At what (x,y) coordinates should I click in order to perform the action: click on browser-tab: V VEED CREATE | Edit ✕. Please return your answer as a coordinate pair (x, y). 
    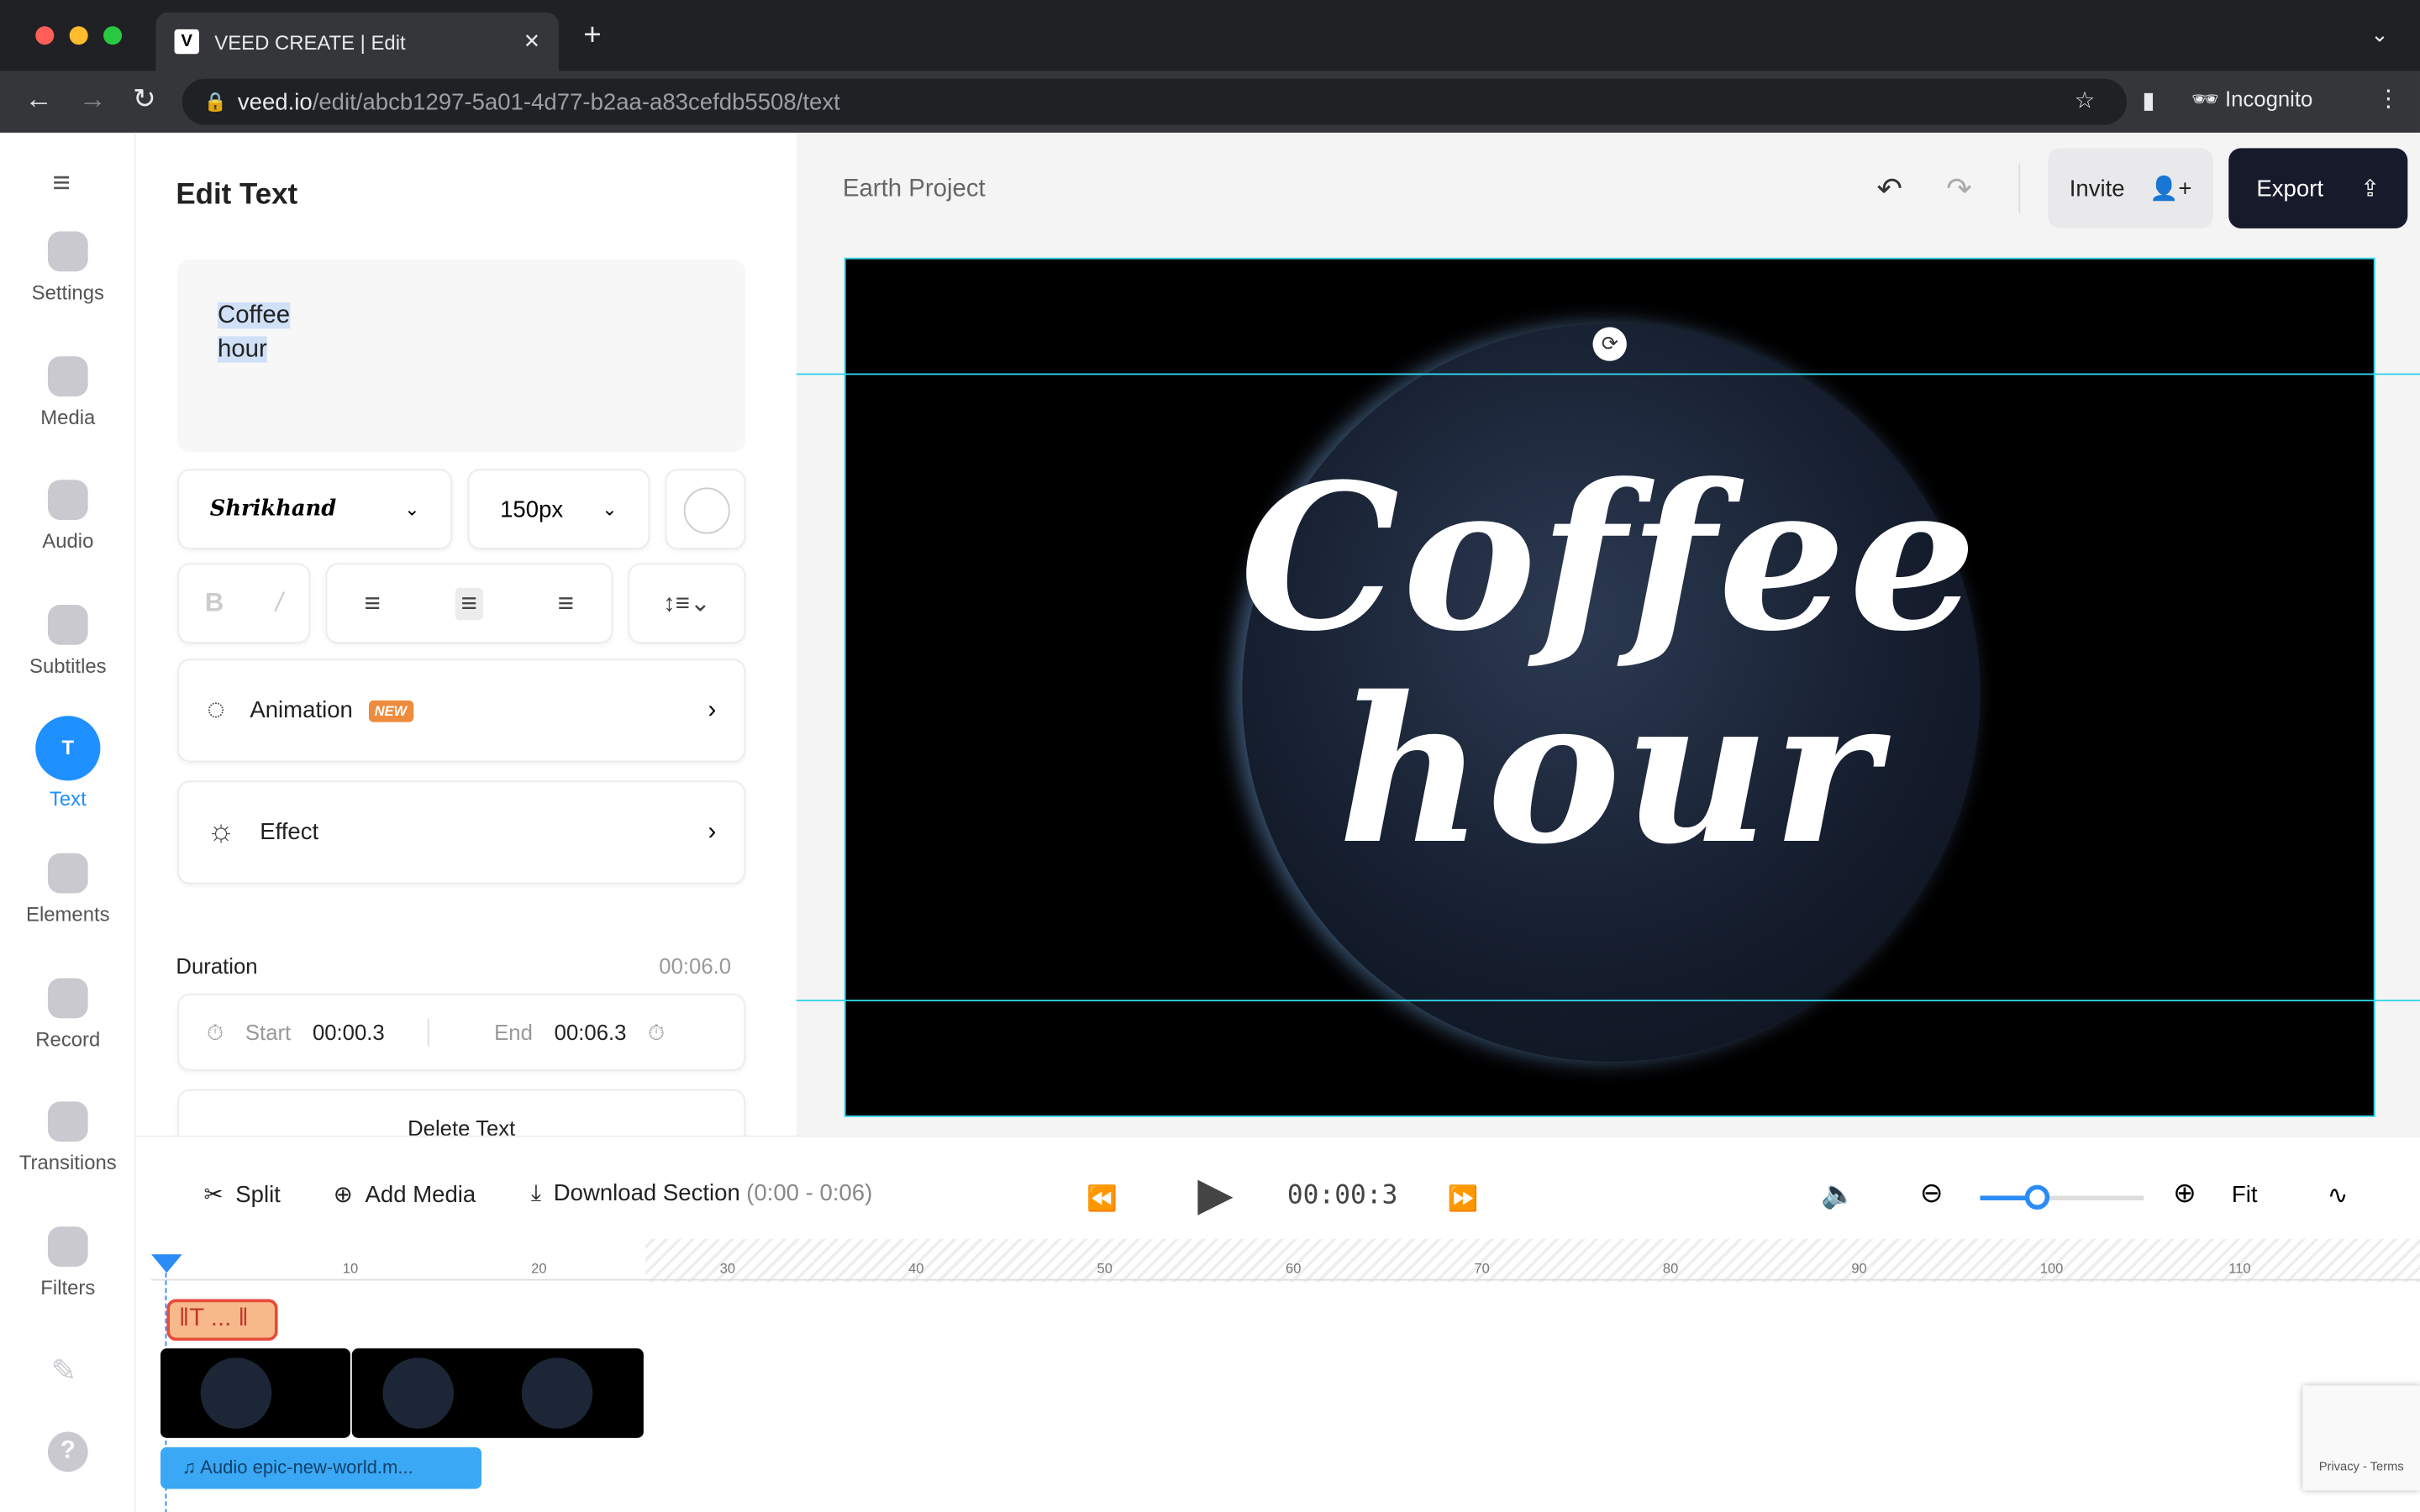
    Looking at the image, I should click on (357, 41).